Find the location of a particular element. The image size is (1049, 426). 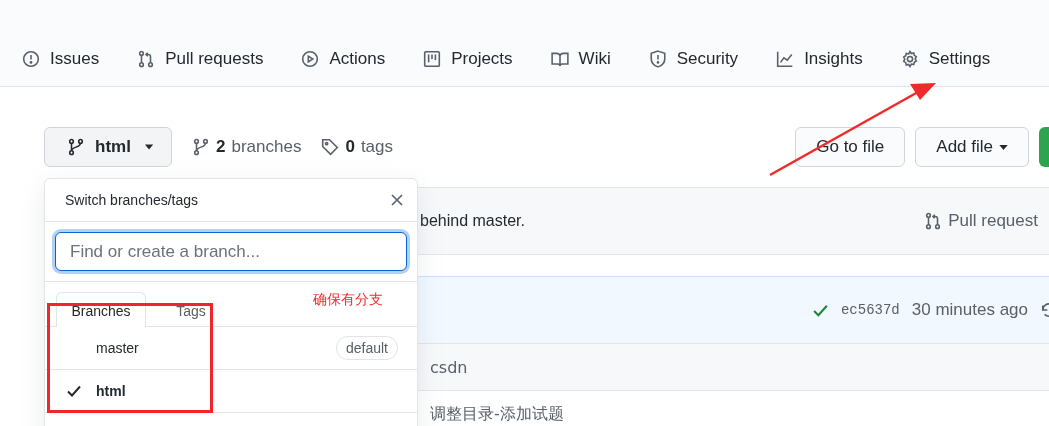

tags-link: 0 tags is located at coordinates (357, 147).